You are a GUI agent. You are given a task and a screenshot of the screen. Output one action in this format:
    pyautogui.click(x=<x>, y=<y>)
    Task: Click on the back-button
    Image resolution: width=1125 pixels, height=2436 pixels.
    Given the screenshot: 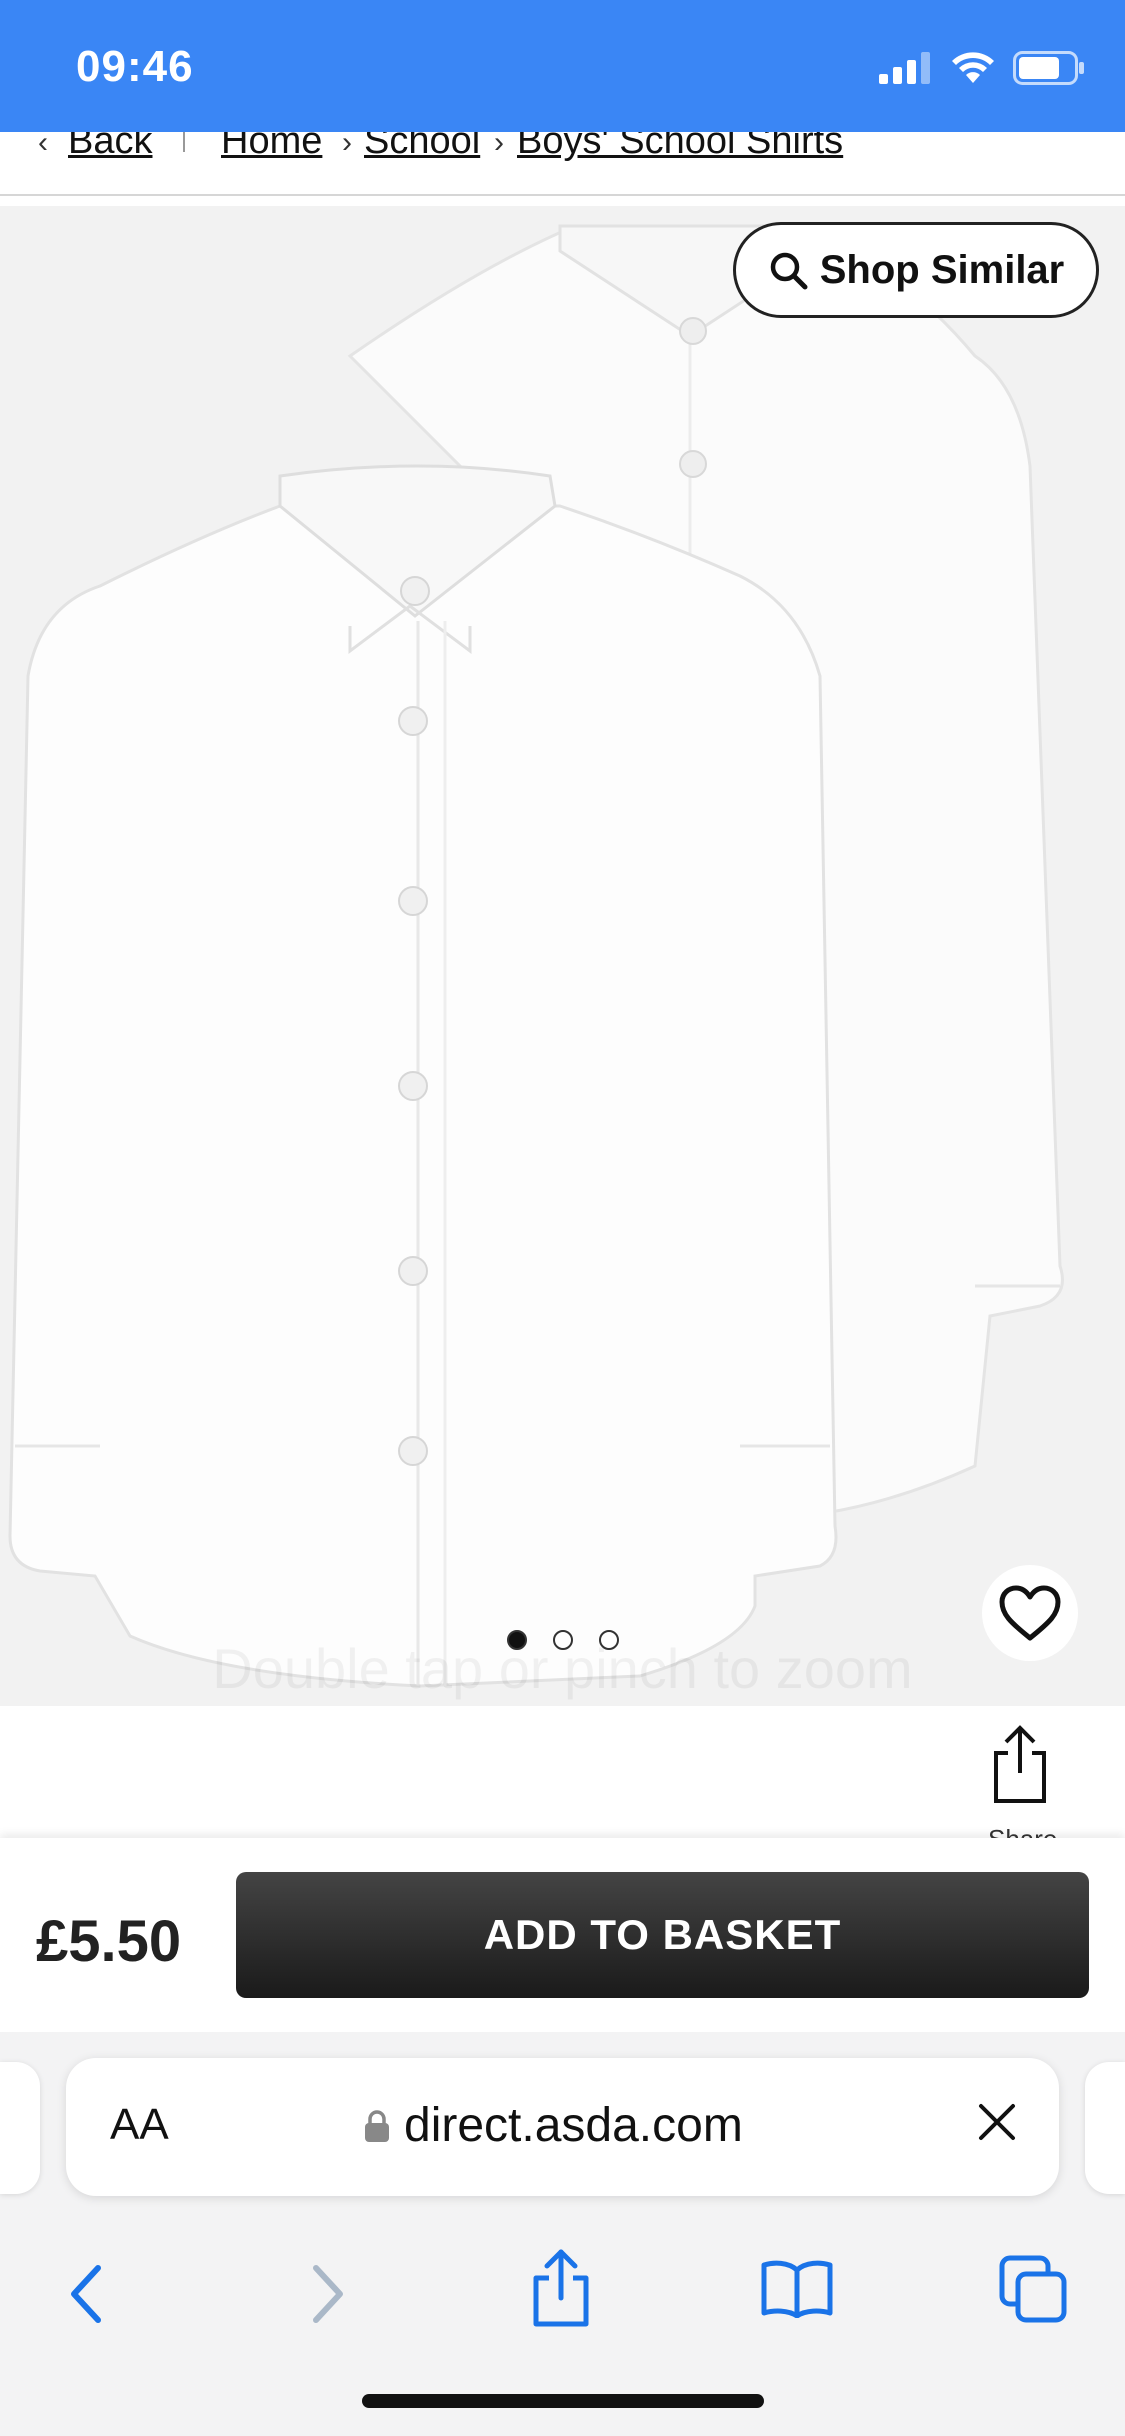 What is the action you would take?
    pyautogui.click(x=86, y=2296)
    